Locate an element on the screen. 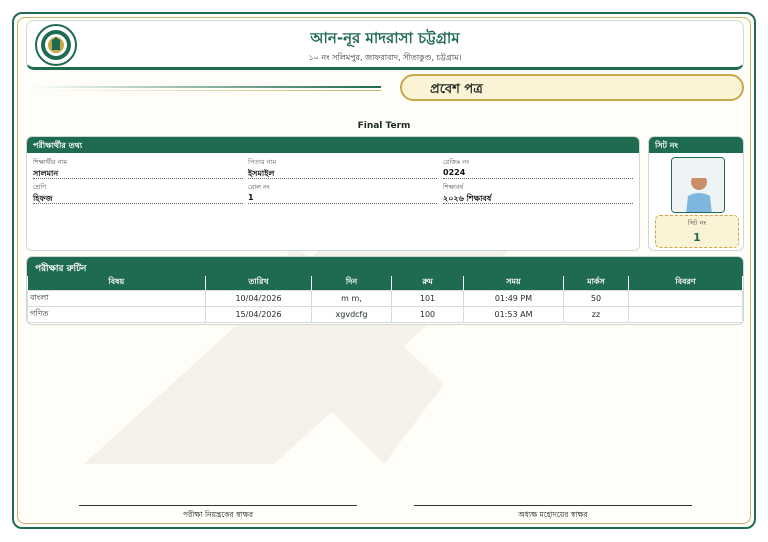 Image resolution: width=768 pixels, height=542 pixels. principal-signature: অধ্যক্ষ মহোদয়ের স্বাক্ষর is located at coordinates (553, 513).